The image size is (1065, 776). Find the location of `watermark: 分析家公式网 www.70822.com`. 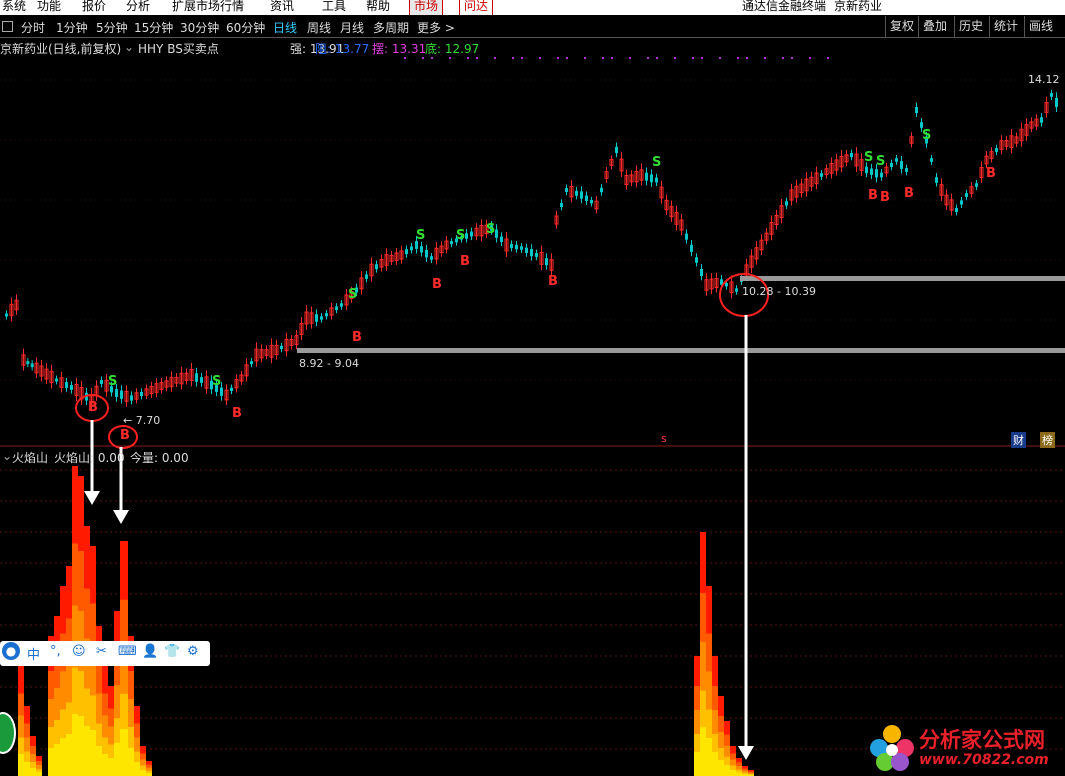

watermark: 分析家公式网 www.70822.com is located at coordinates (965, 748).